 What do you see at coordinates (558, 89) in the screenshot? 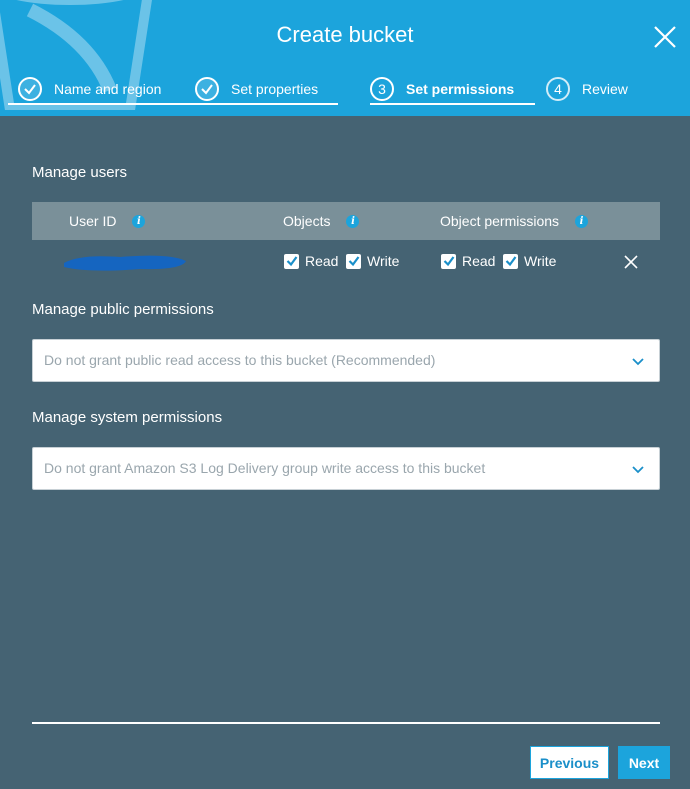
I see `step-number: 4` at bounding box center [558, 89].